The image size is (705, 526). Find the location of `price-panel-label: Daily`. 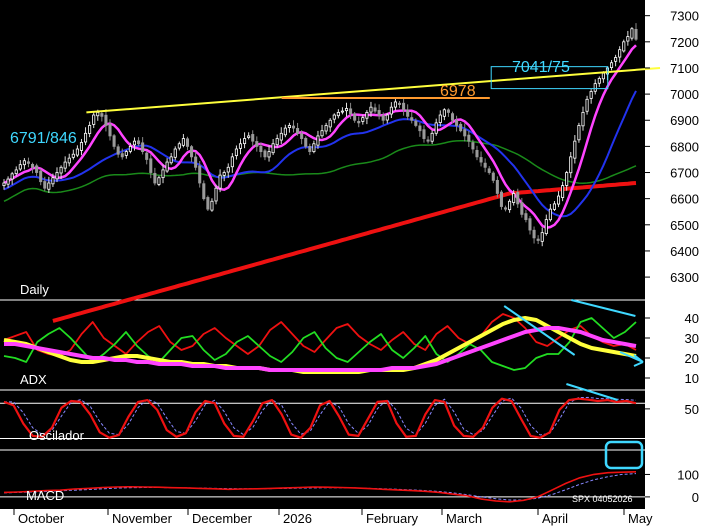

price-panel-label: Daily is located at coordinates (34, 289).